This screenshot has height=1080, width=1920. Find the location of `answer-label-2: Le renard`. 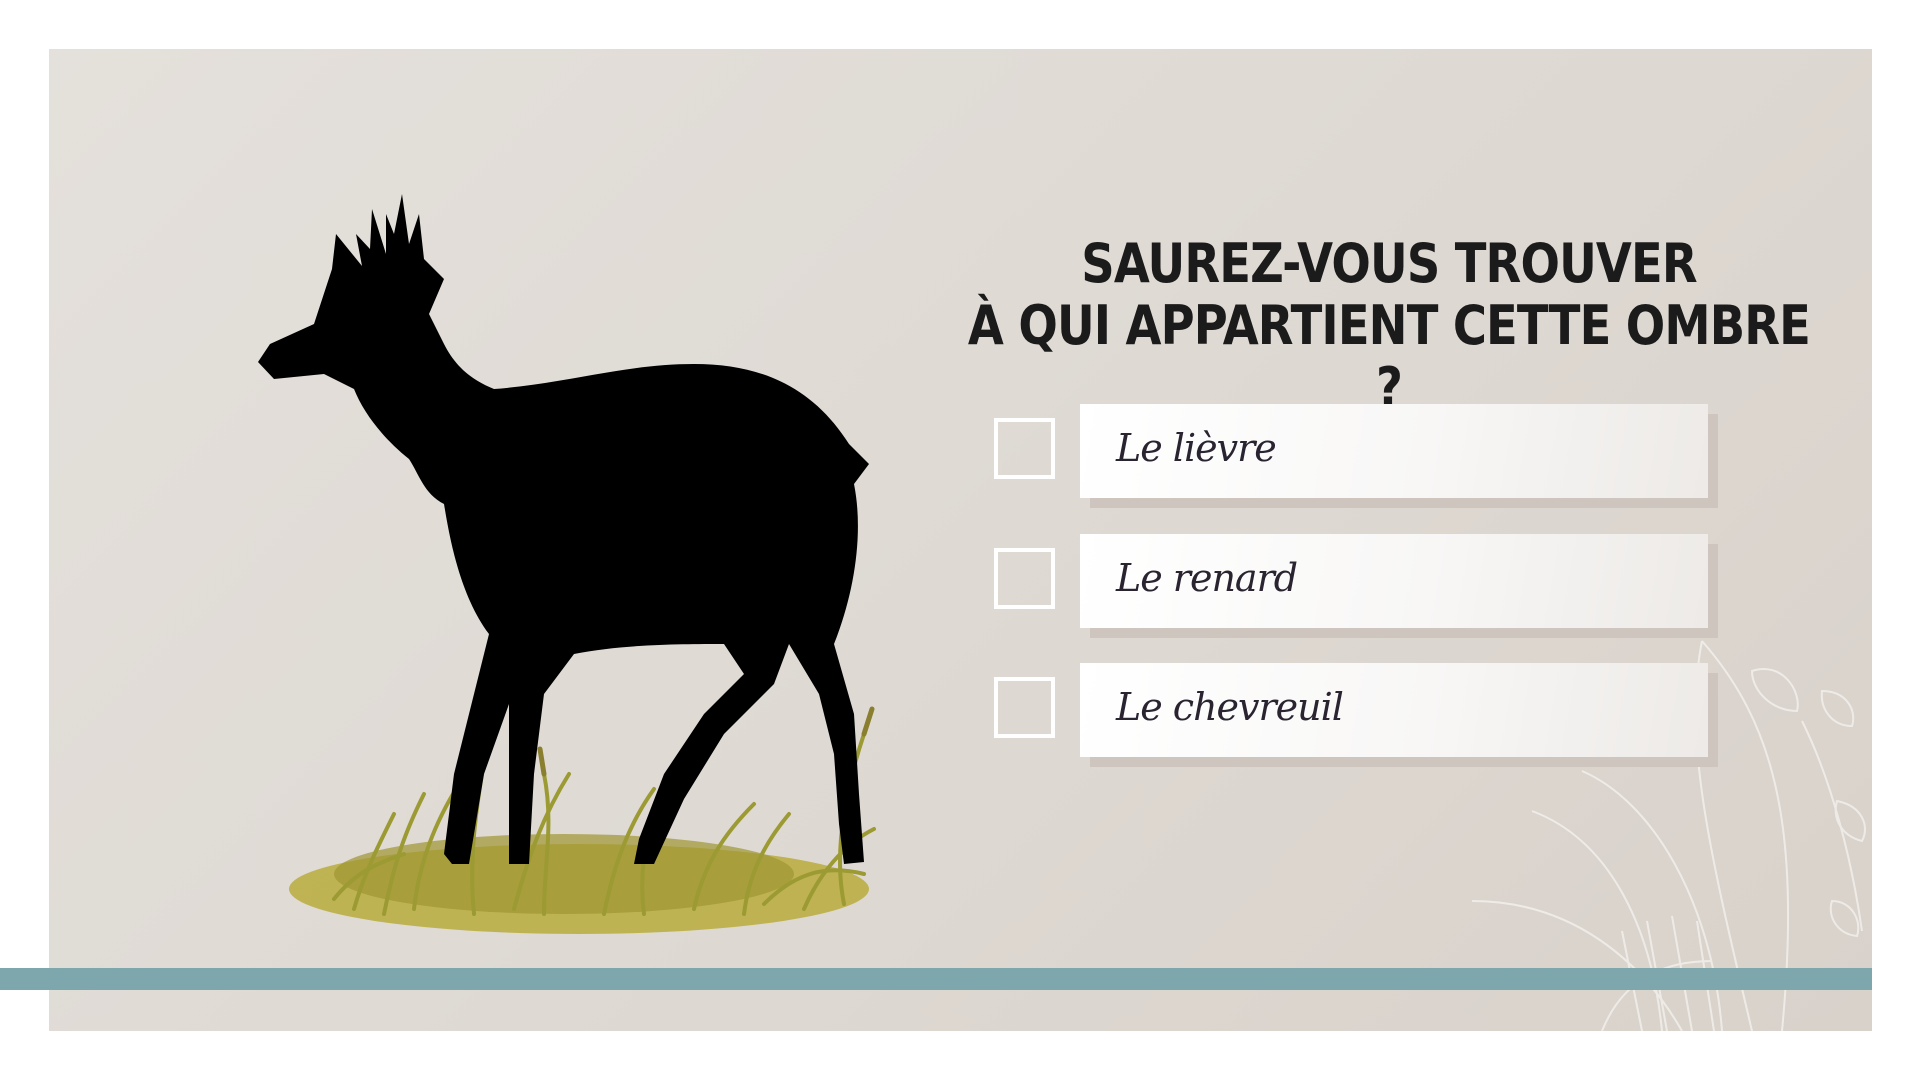

answer-label-2: Le renard is located at coordinates (1207, 578).